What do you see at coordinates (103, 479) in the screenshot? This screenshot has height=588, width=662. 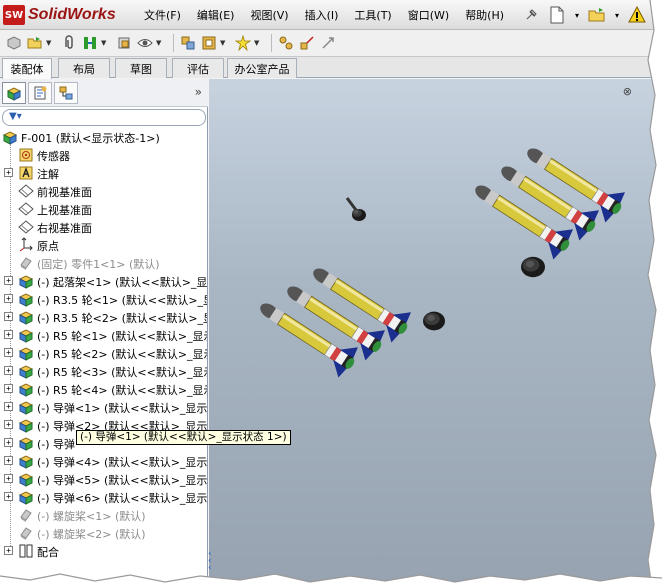 I see `tree-item: + (-) 导弹<5> (默认<<默认>_显示` at bounding box center [103, 479].